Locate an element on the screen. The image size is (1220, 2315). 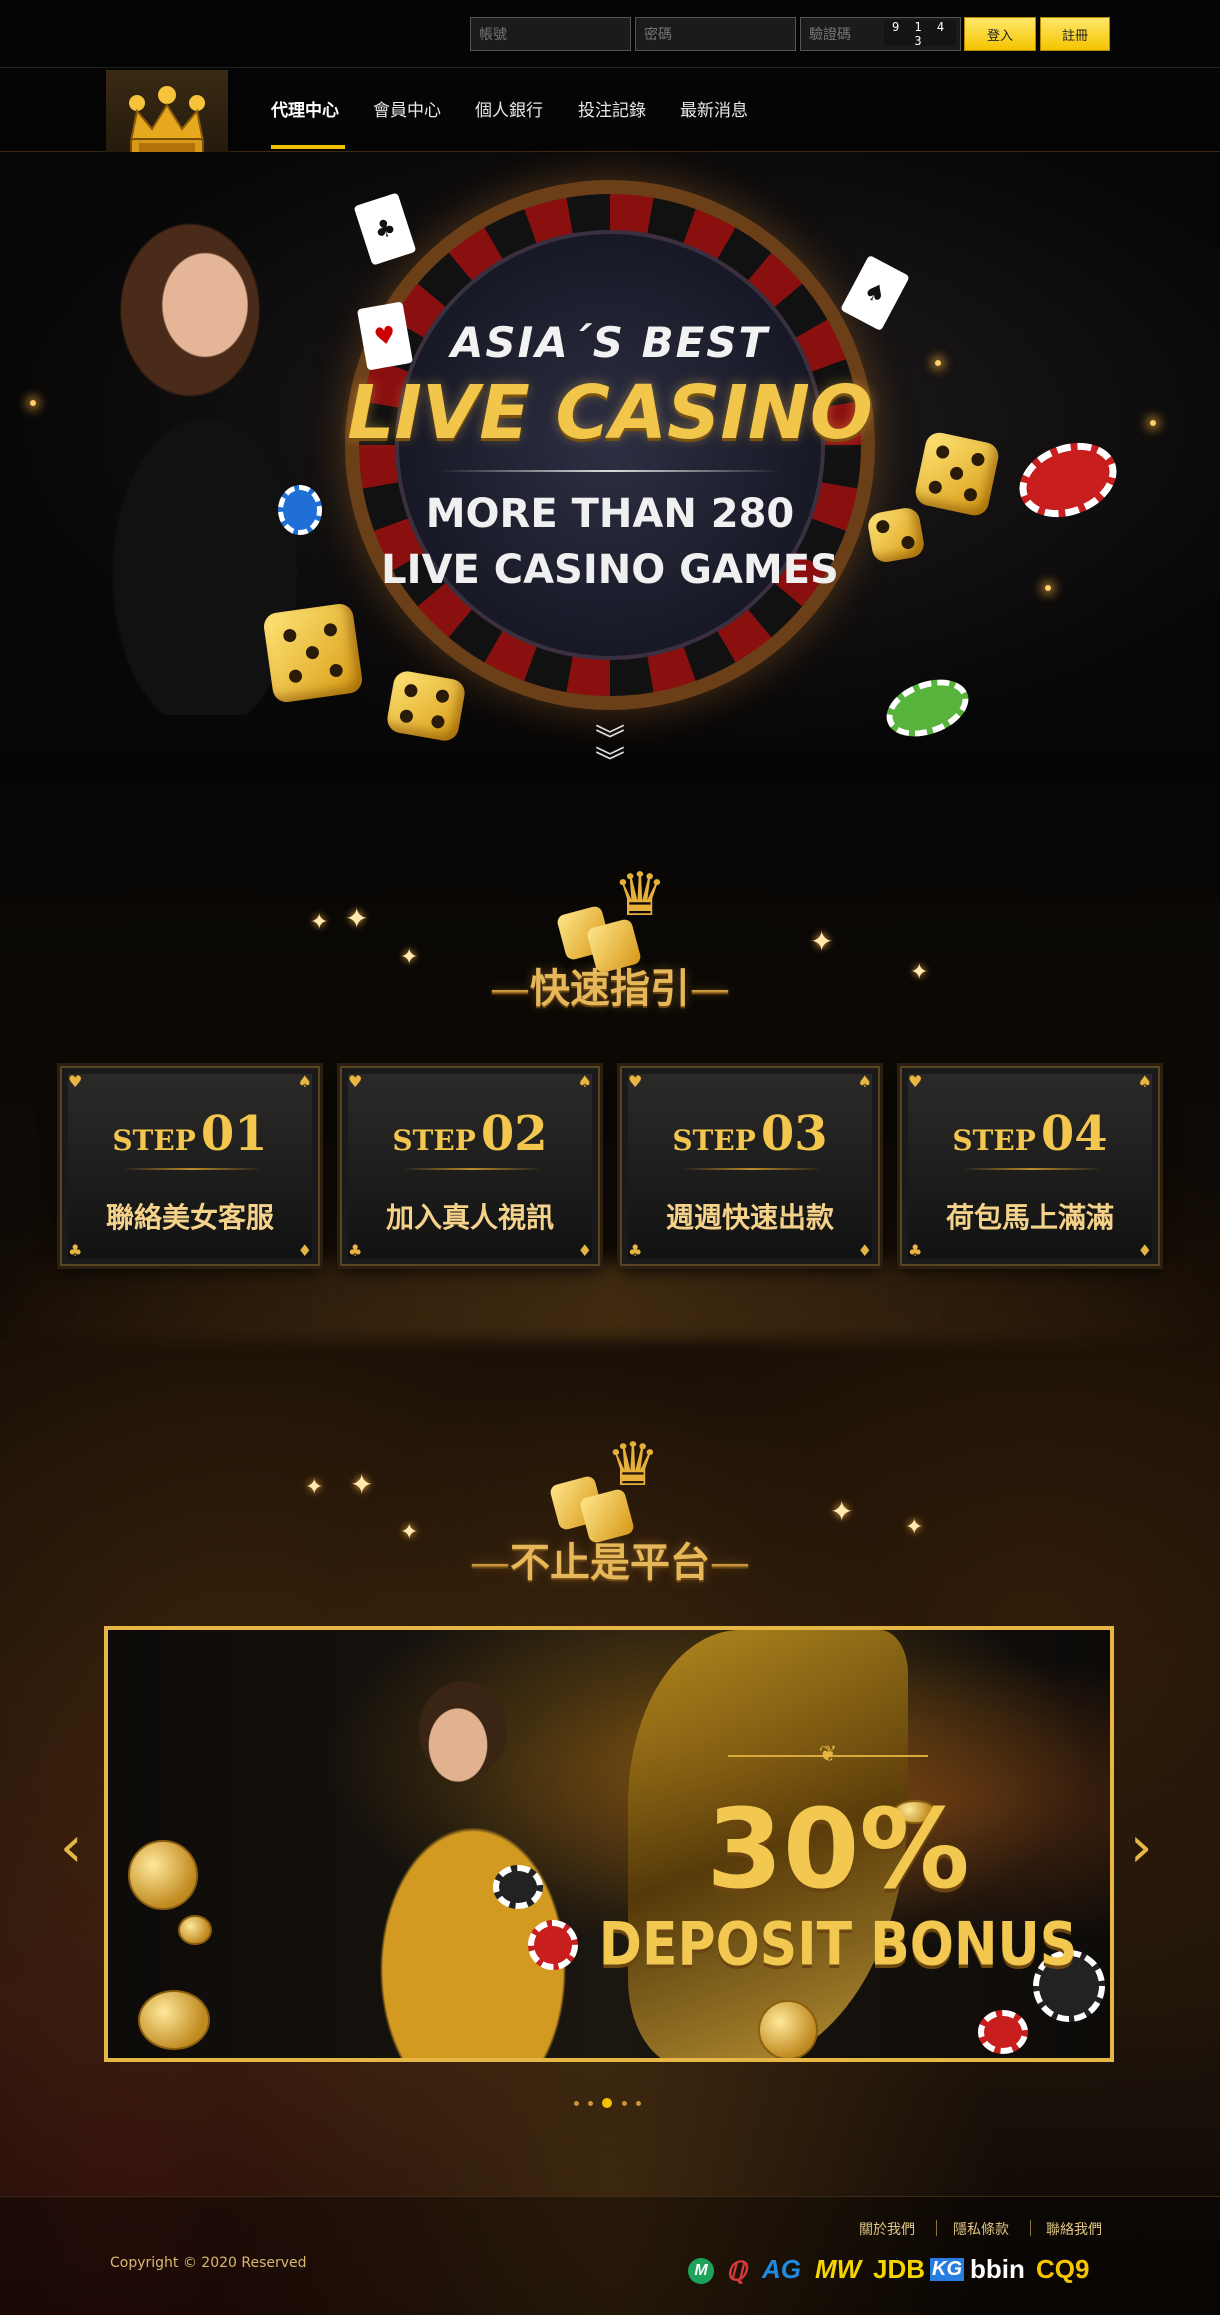
carousel-dot-active is located at coordinates (607, 2103).